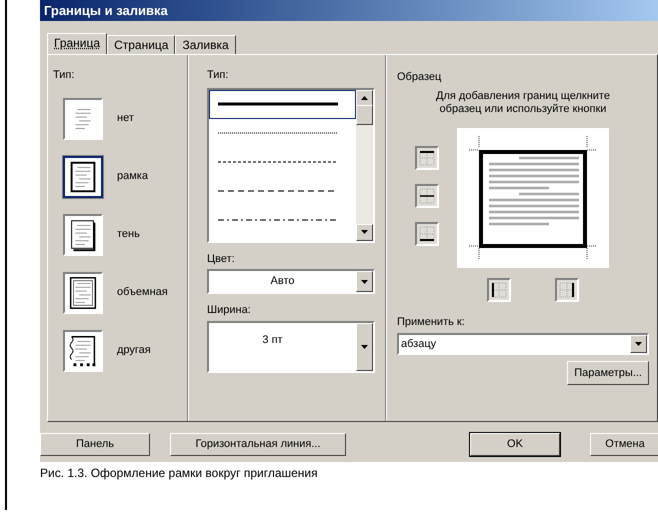 This screenshot has height=520, width=658. What do you see at coordinates (218, 75) in the screenshot?
I see `style-label: Тип:` at bounding box center [218, 75].